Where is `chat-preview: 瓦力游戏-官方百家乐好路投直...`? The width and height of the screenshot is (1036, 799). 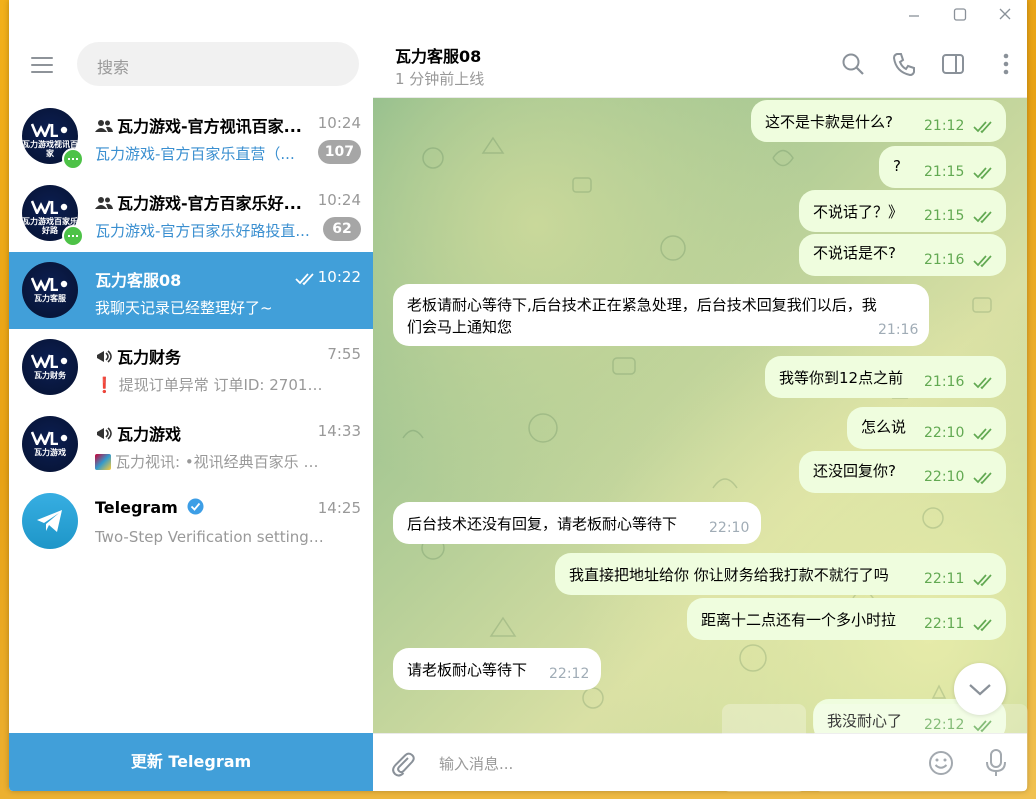
chat-preview: 瓦力游戏-官方百家乐好路投直... is located at coordinates (202, 231).